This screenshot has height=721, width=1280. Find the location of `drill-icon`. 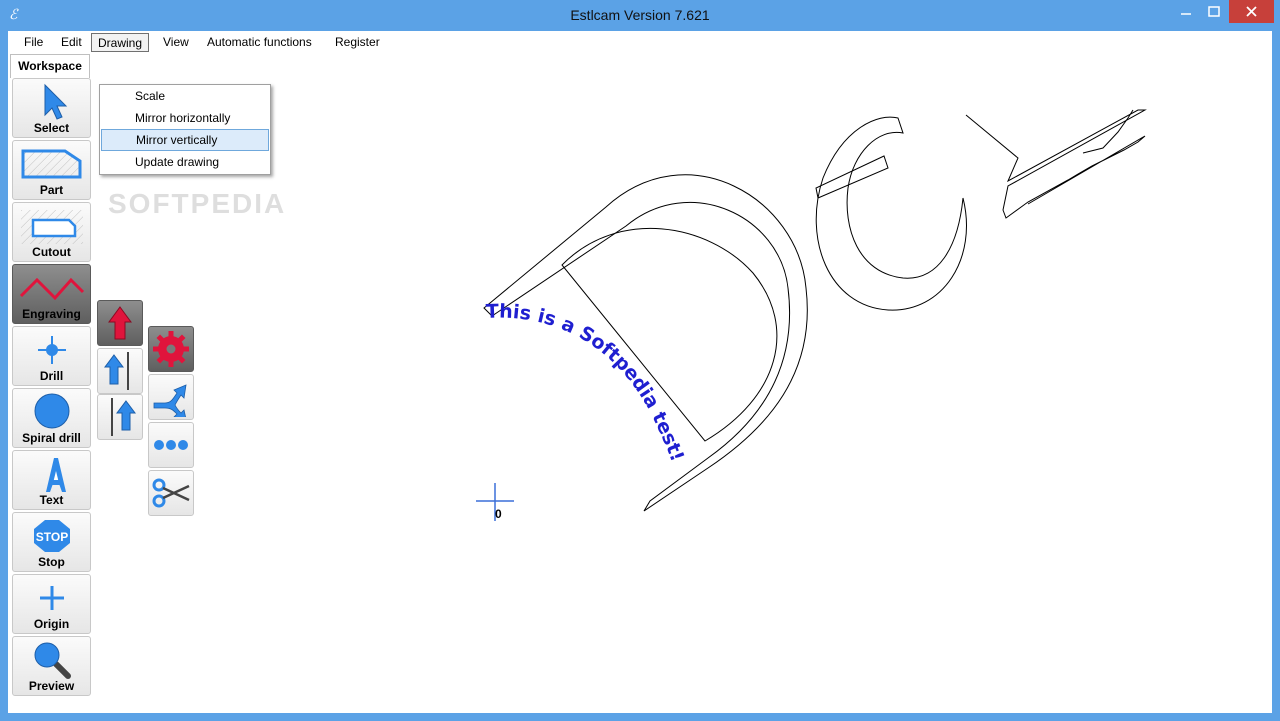

drill-icon is located at coordinates (51, 350).